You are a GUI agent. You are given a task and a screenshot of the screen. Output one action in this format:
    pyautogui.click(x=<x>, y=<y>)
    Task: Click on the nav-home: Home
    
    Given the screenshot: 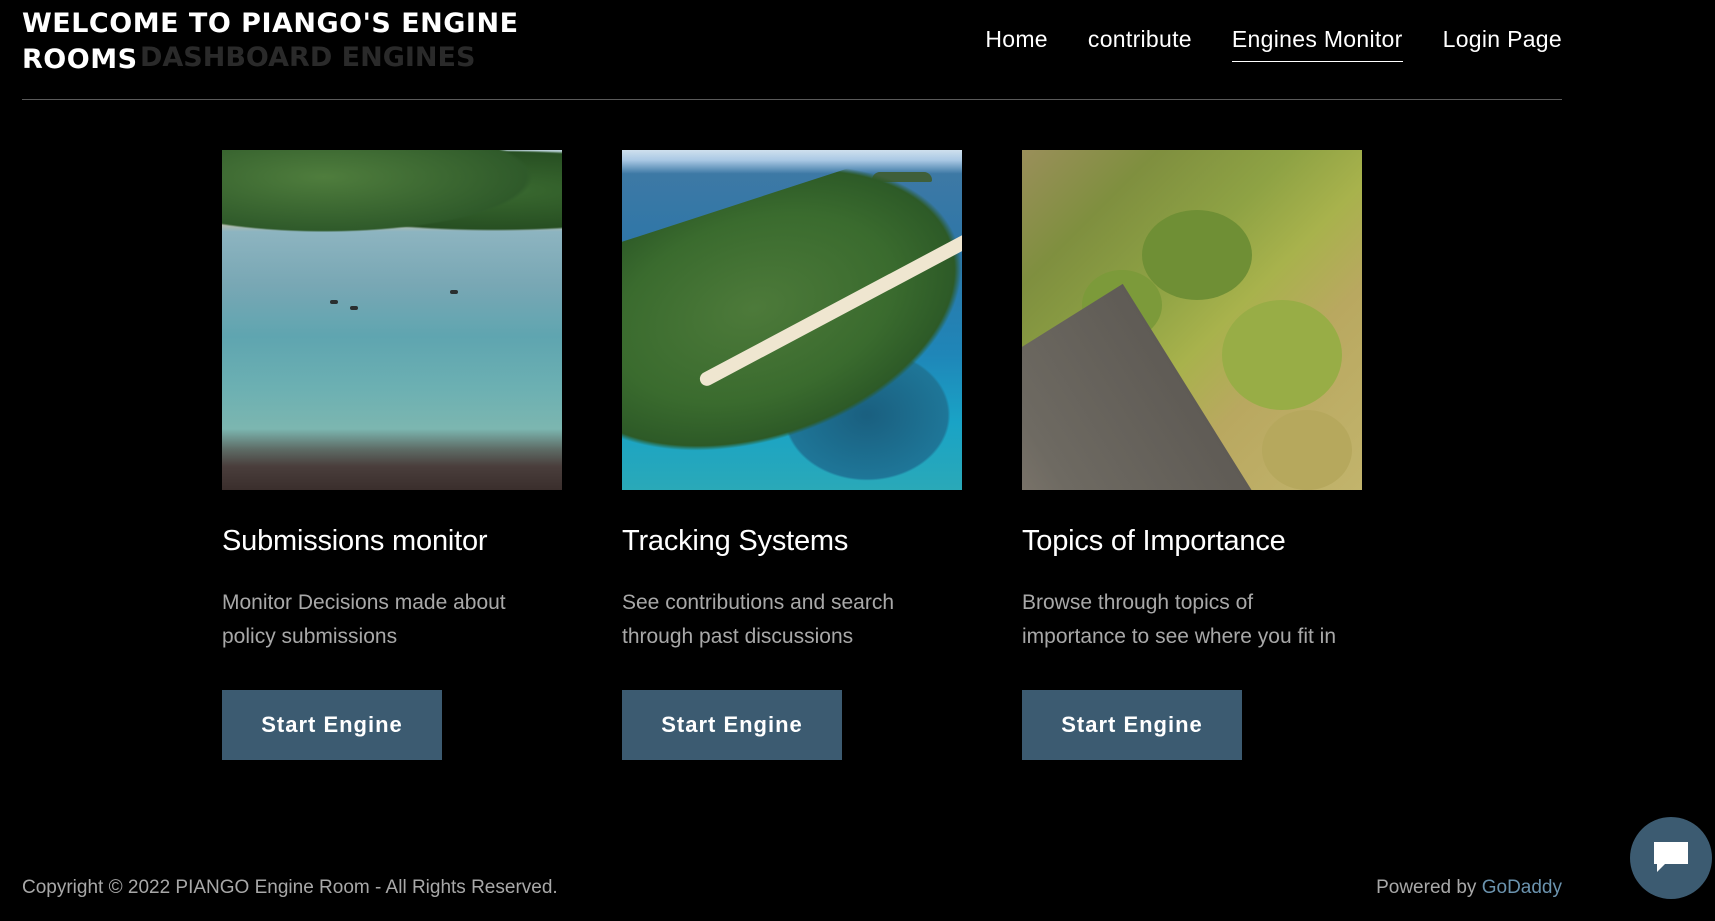 What is the action you would take?
    pyautogui.click(x=1016, y=44)
    